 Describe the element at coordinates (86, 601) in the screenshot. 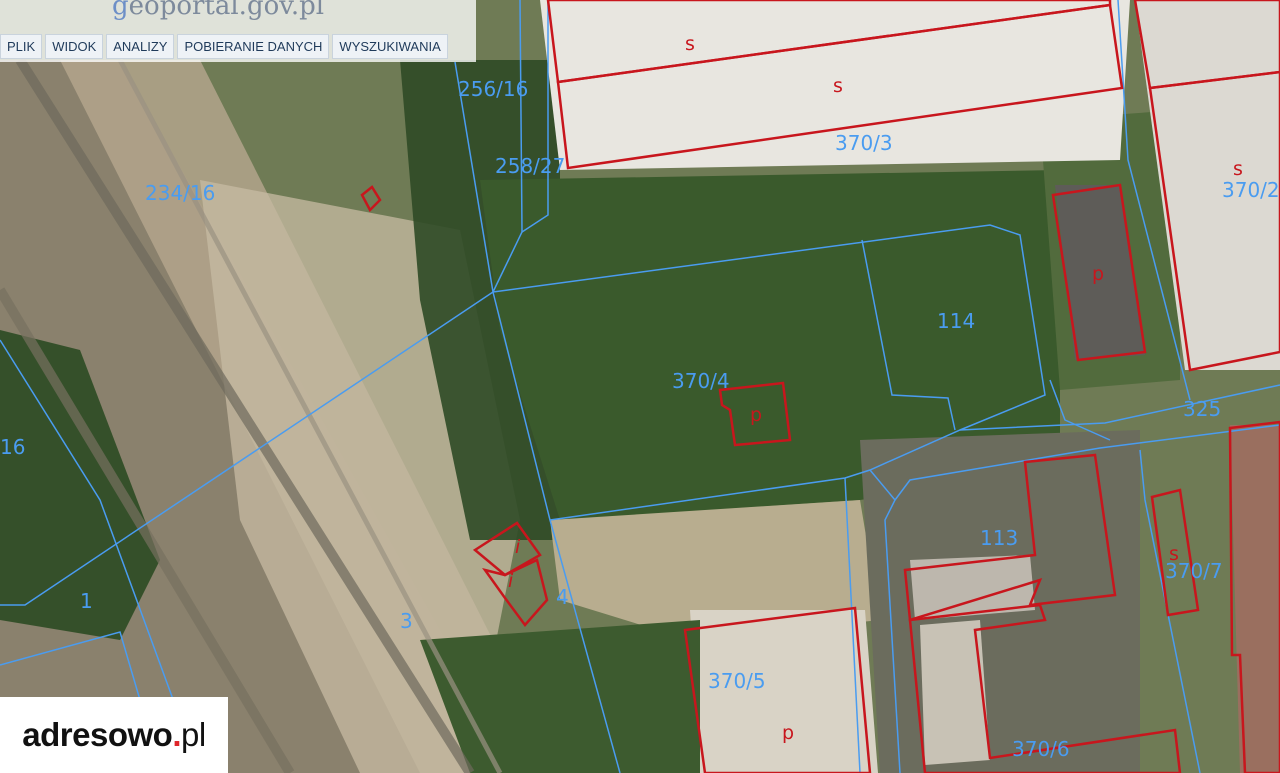

I see `parcel-label: 1` at that location.